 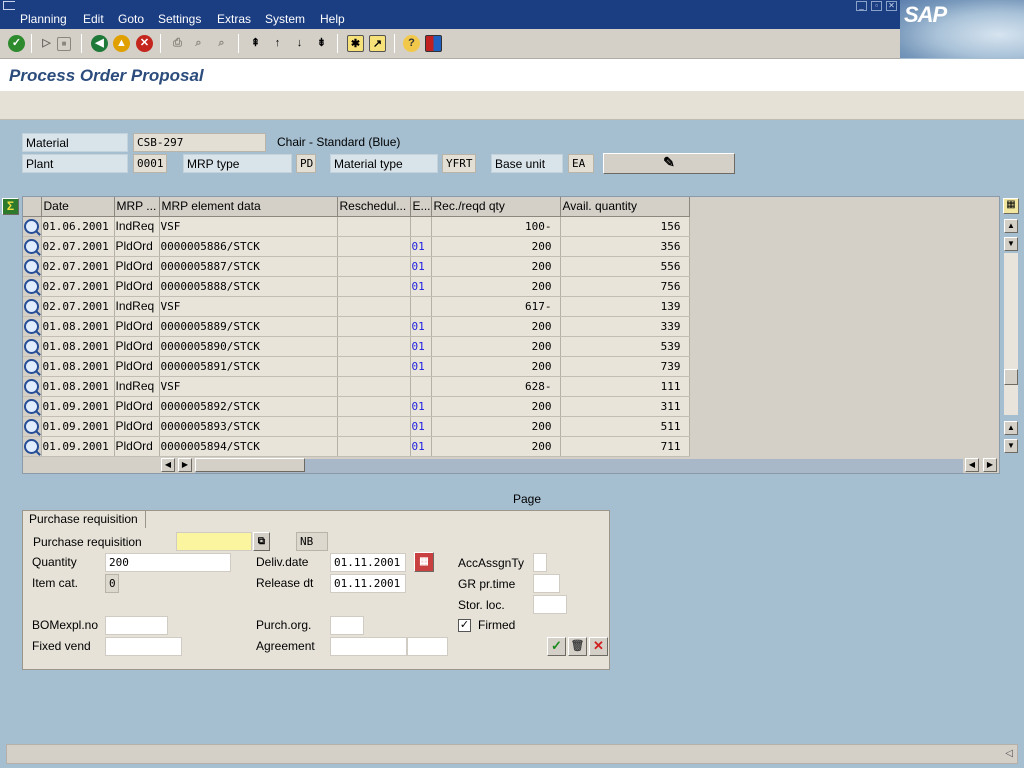 I want to click on layout-menu-icon, so click(x=433, y=43).